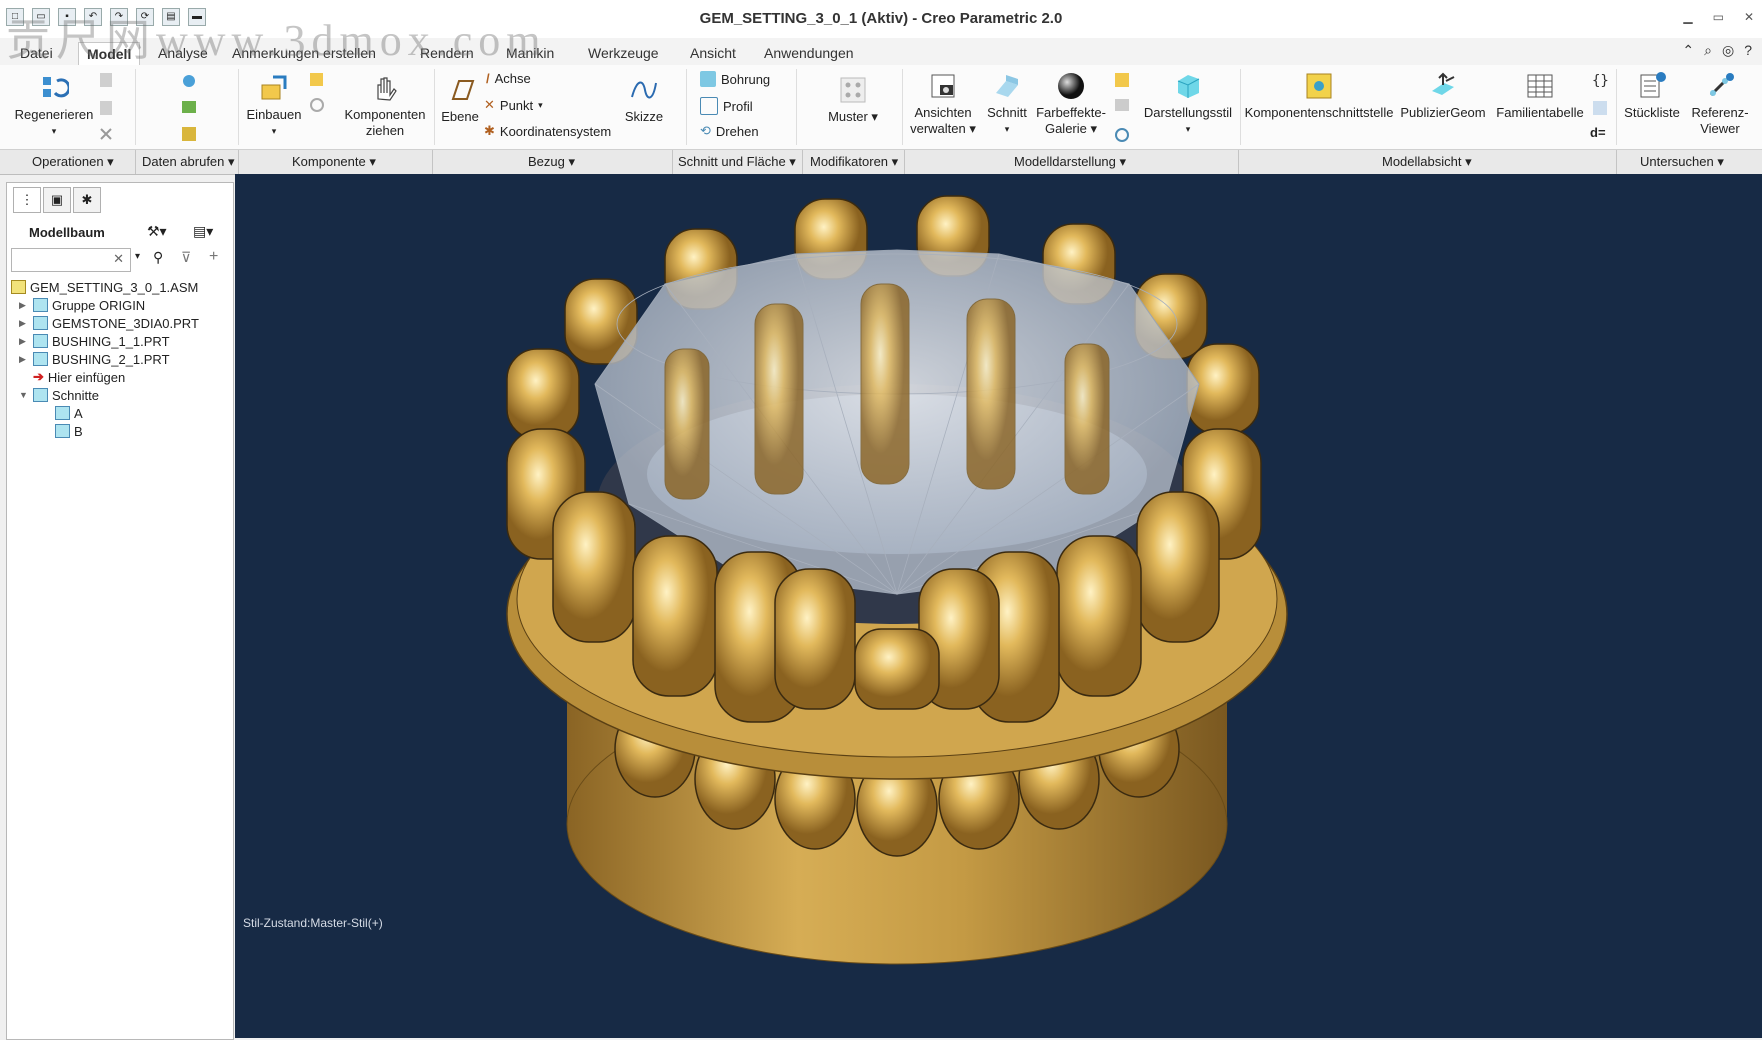 This screenshot has width=1762, height=1040. Describe the element at coordinates (385, 106) in the screenshot. I see `komponenten-ziehen-button: Komponenten ziehen` at that location.